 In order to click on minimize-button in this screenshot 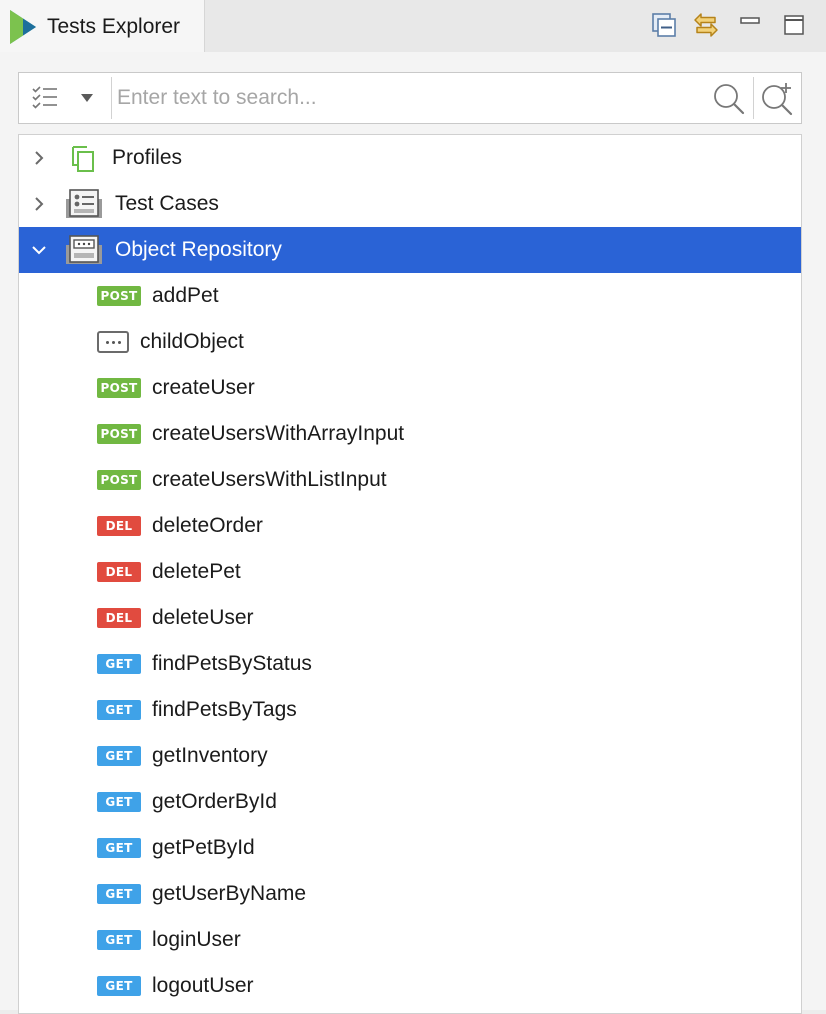, I will do `click(750, 25)`.